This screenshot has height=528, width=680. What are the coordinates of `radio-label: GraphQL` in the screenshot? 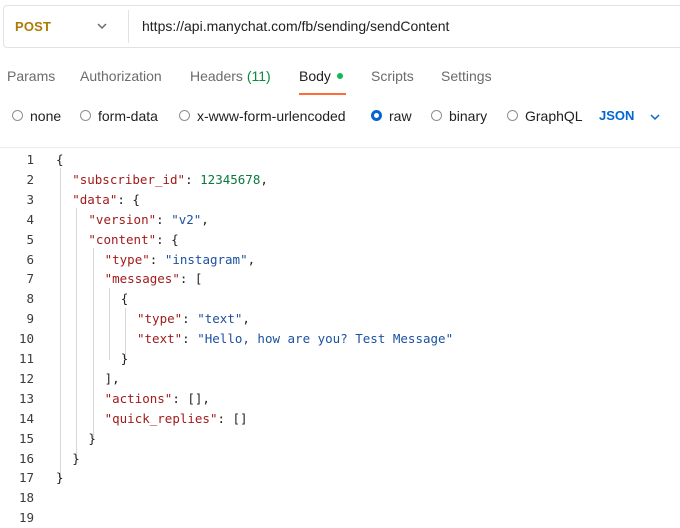 It's located at (554, 116).